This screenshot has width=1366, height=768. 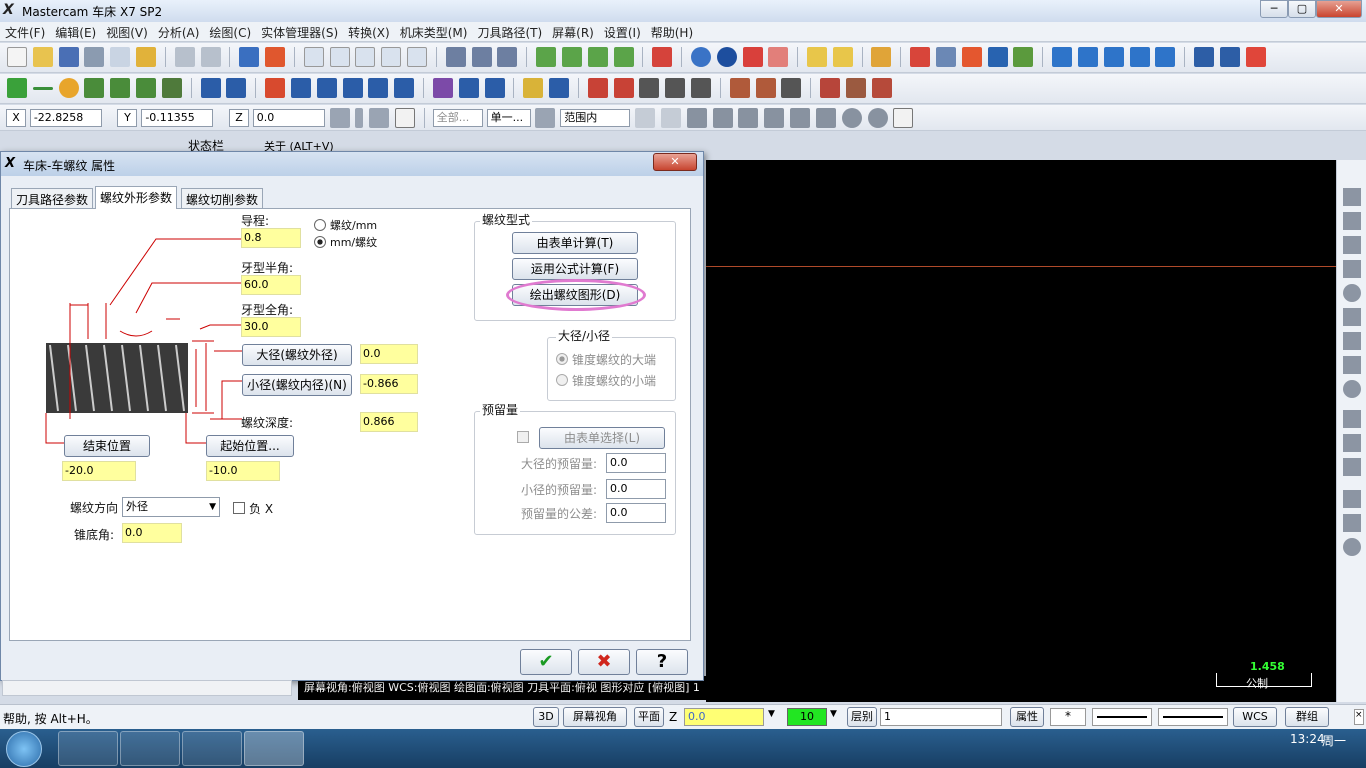 I want to click on sigma-icon, so click(x=997, y=57).